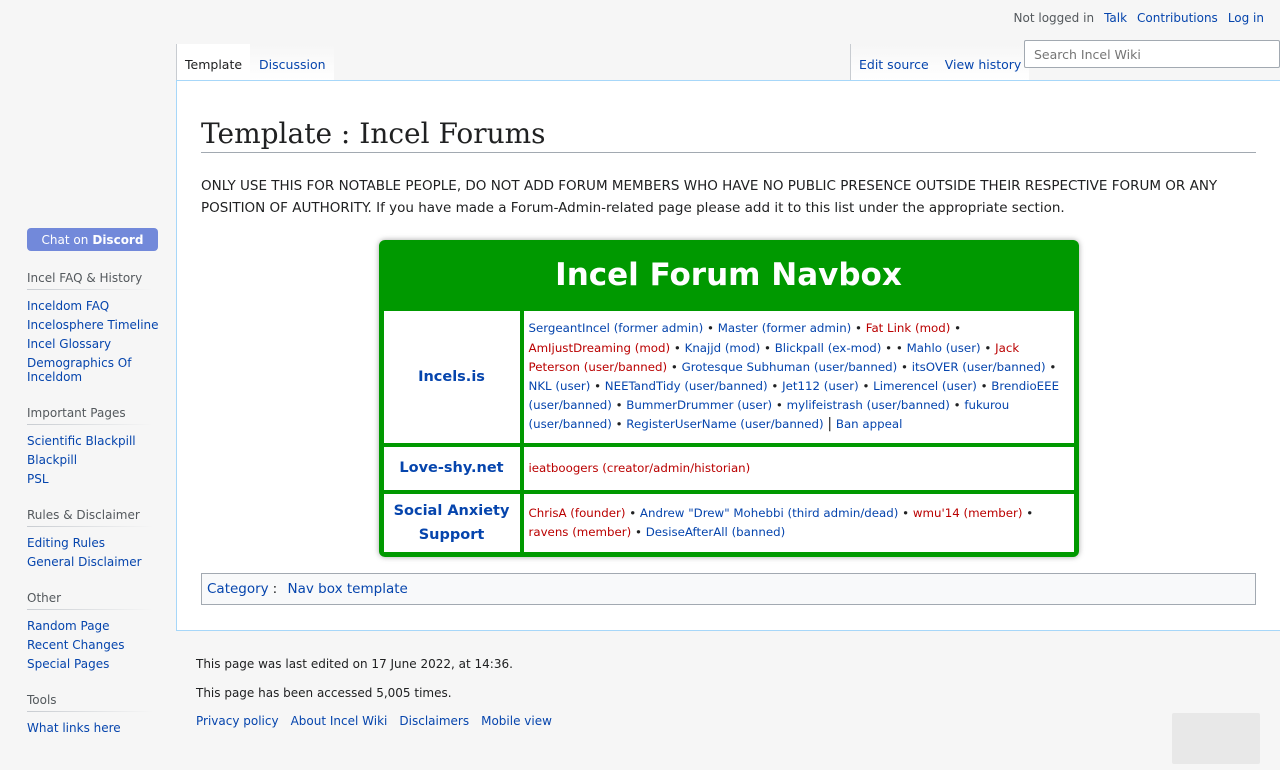 The width and height of the screenshot is (1280, 770). I want to click on navbox-link-redlink: ravens (member), so click(580, 532).